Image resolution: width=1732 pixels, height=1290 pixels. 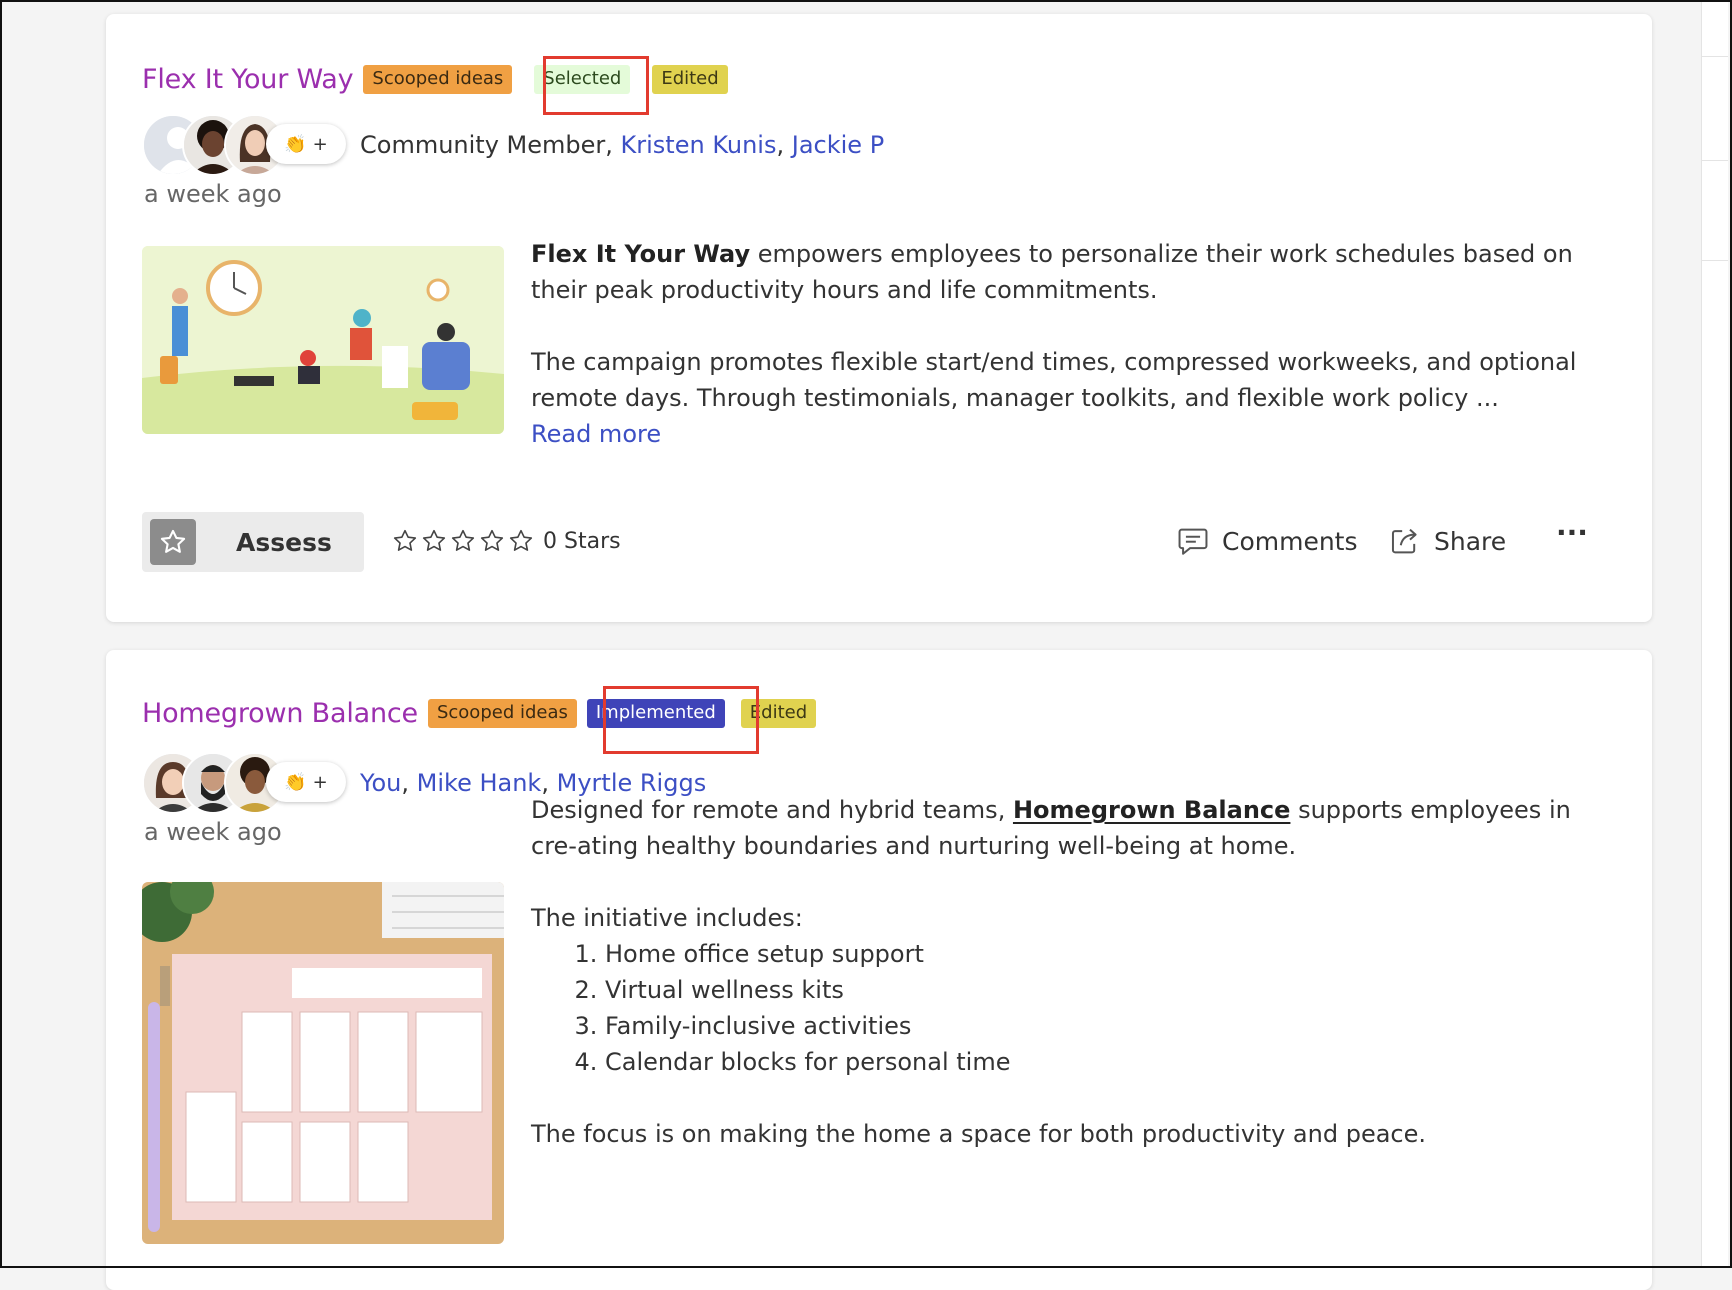 What do you see at coordinates (1113, 1026) in the screenshot?
I see `list-item: Family-inclusive activities` at bounding box center [1113, 1026].